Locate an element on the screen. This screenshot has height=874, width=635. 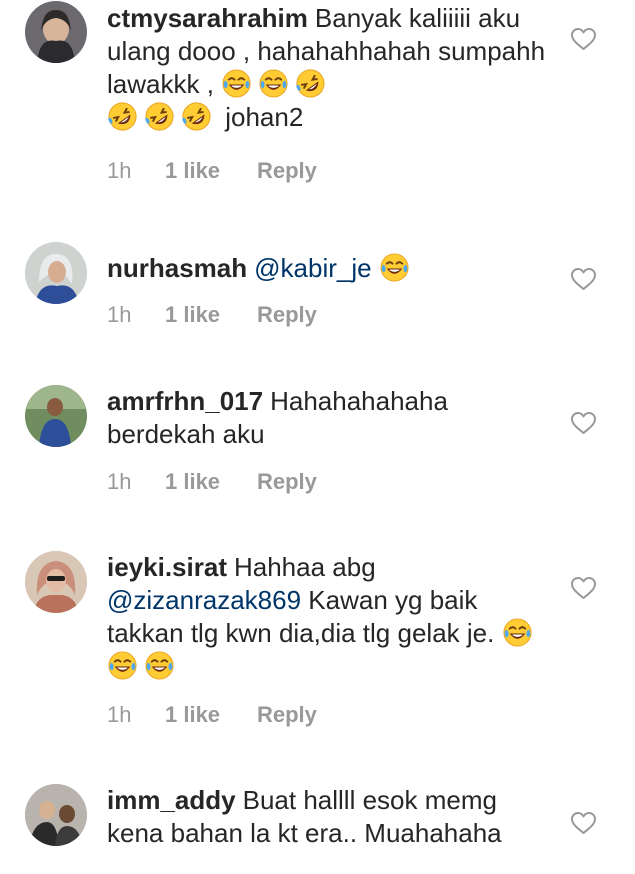
comment-username: ieyki.sirat is located at coordinates (167, 567).